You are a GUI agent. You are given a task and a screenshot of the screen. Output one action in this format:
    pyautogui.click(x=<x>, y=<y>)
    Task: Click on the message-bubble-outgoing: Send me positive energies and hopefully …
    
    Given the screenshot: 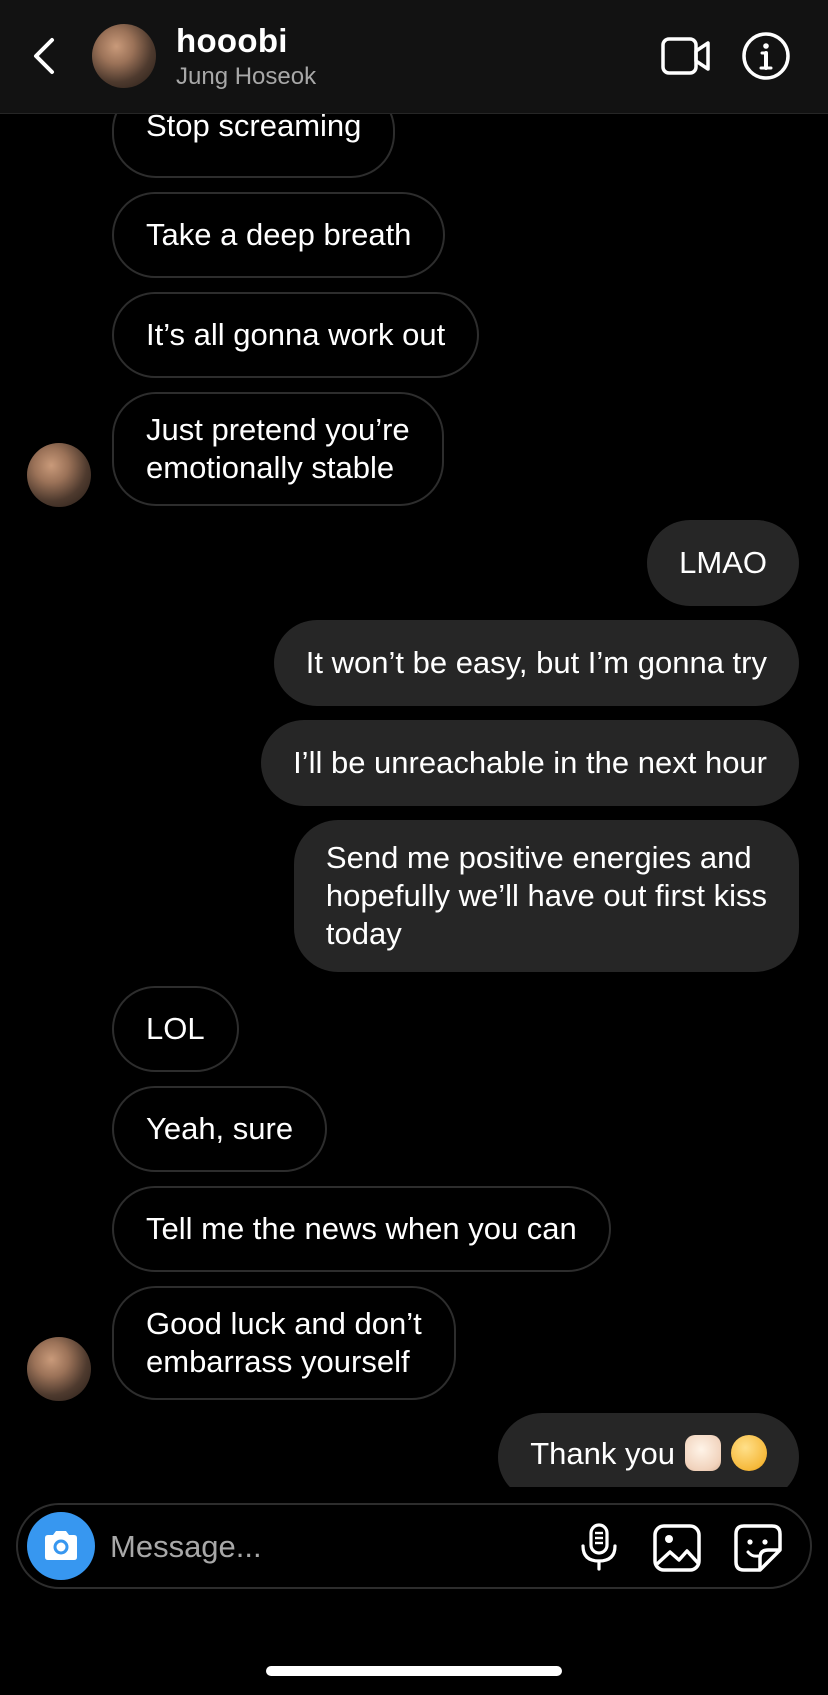 What is the action you would take?
    pyautogui.click(x=546, y=896)
    